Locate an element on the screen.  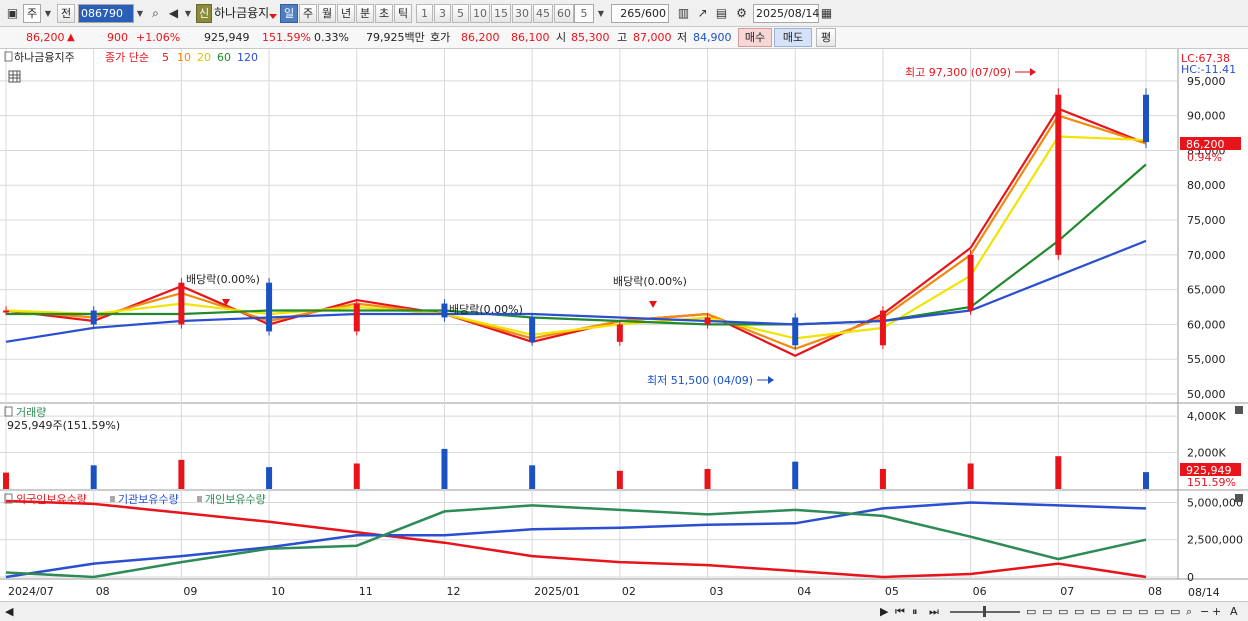
period-year-button: 년 is located at coordinates (346, 13).